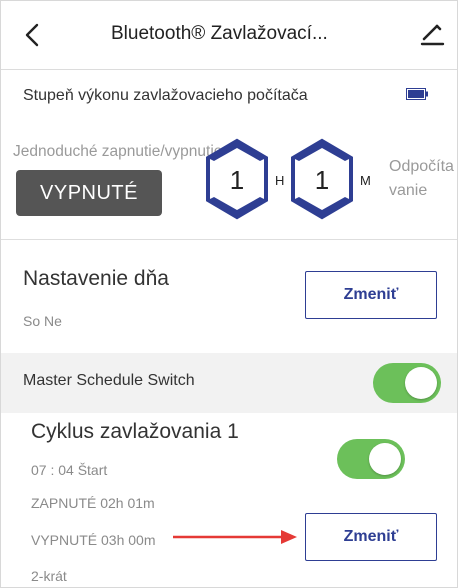 This screenshot has height=588, width=458. I want to click on cycle-repeat: 2-krát, so click(49, 576).